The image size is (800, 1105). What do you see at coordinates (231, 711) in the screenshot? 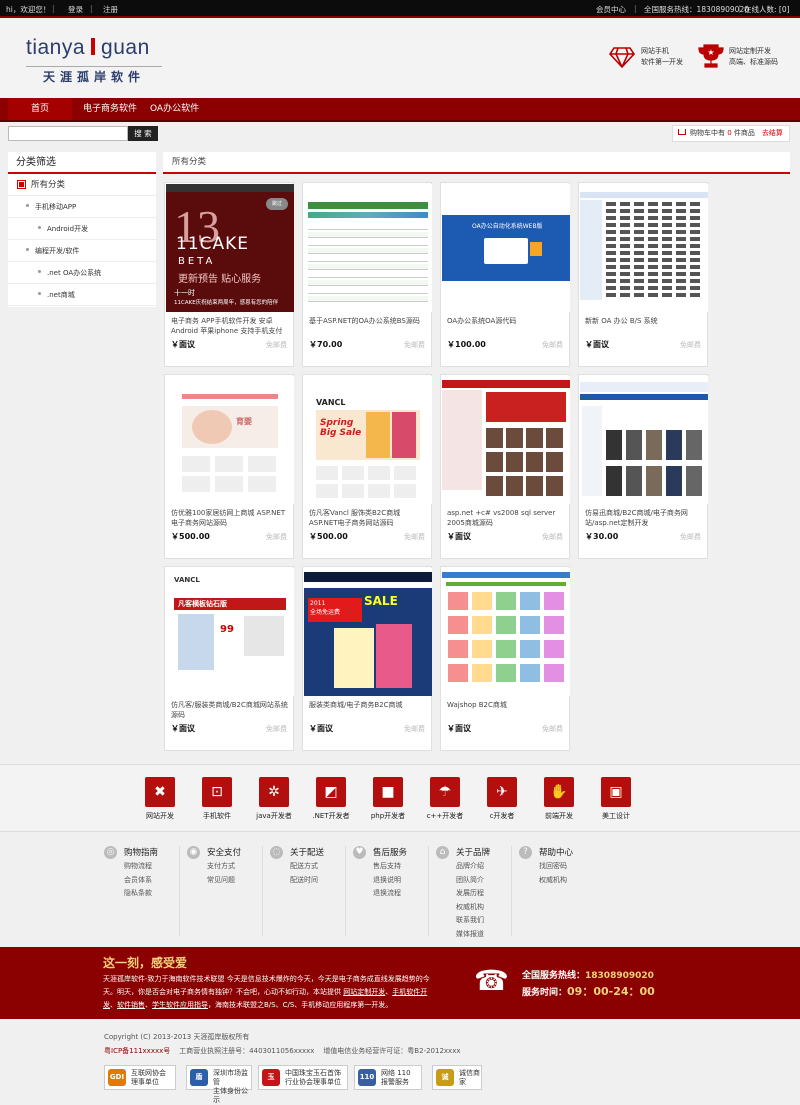
I see `product-name: 仿凡客/服装类商城/B2C商城网站系统源码` at bounding box center [231, 711].